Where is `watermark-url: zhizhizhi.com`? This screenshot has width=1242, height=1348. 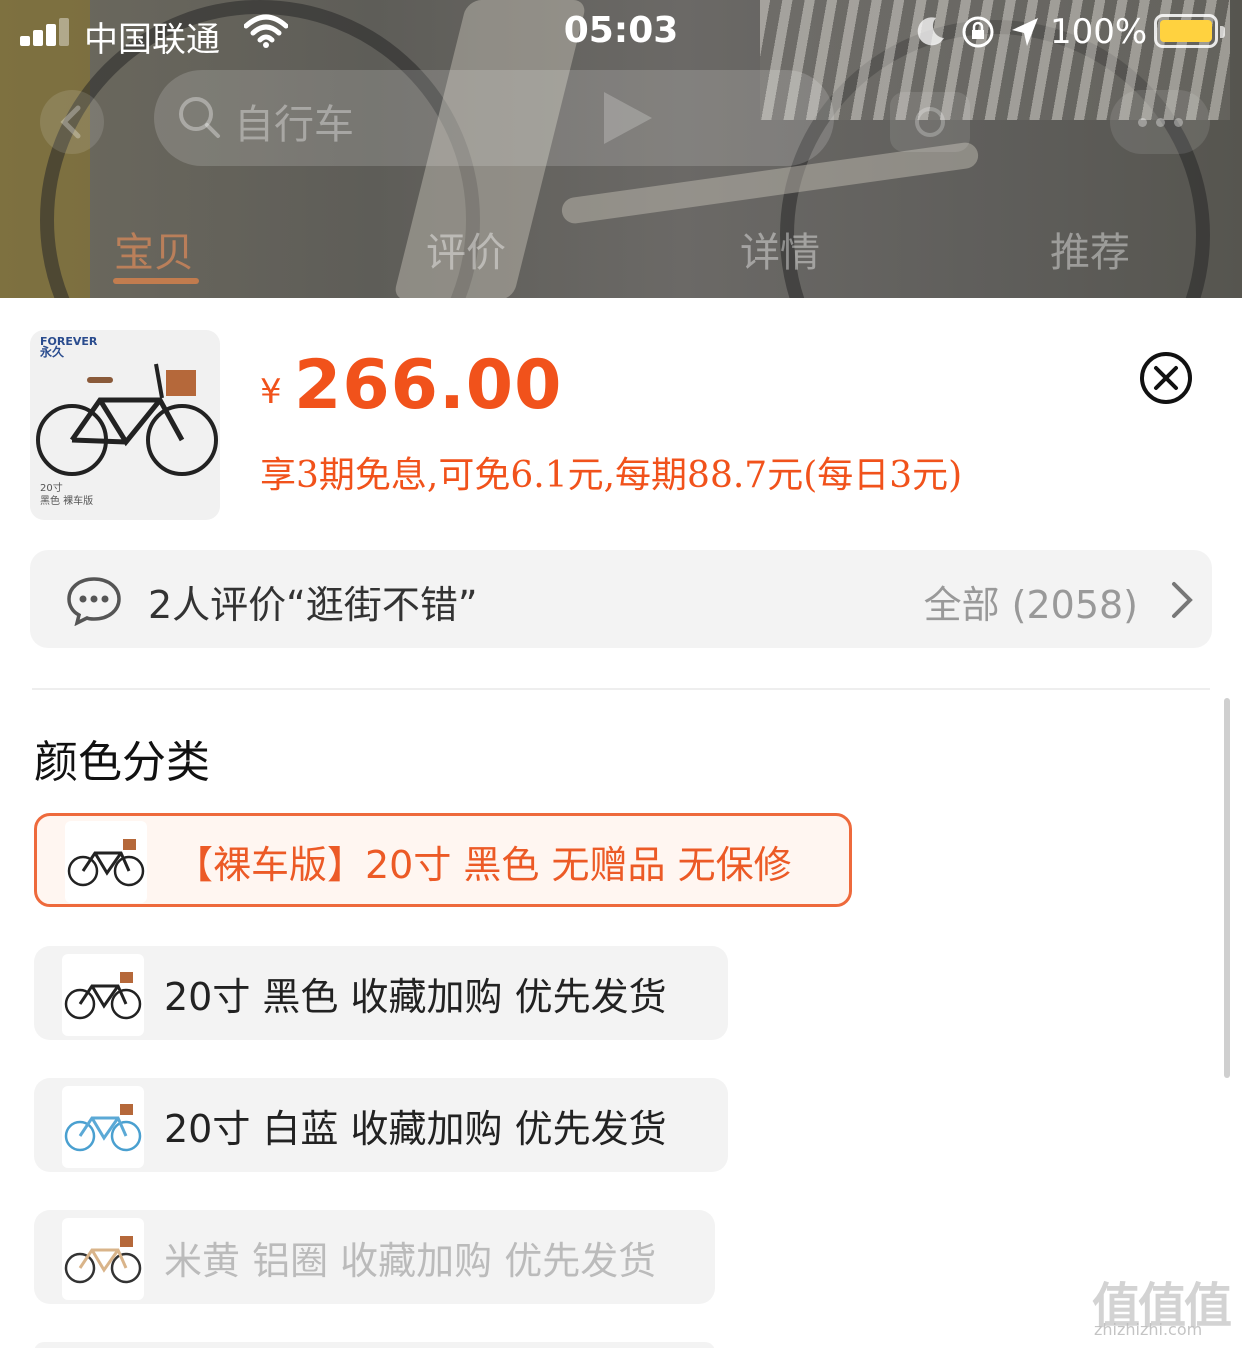
watermark-url: zhizhizhi.com is located at coordinates (1148, 1329).